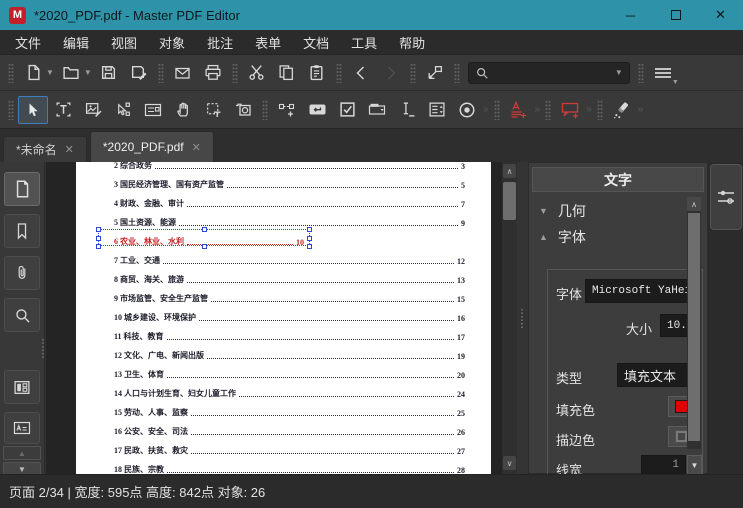 Image resolution: width=743 pixels, height=508 pixels. What do you see at coordinates (663, 465) in the screenshot?
I see `line-width-input: 1` at bounding box center [663, 465].